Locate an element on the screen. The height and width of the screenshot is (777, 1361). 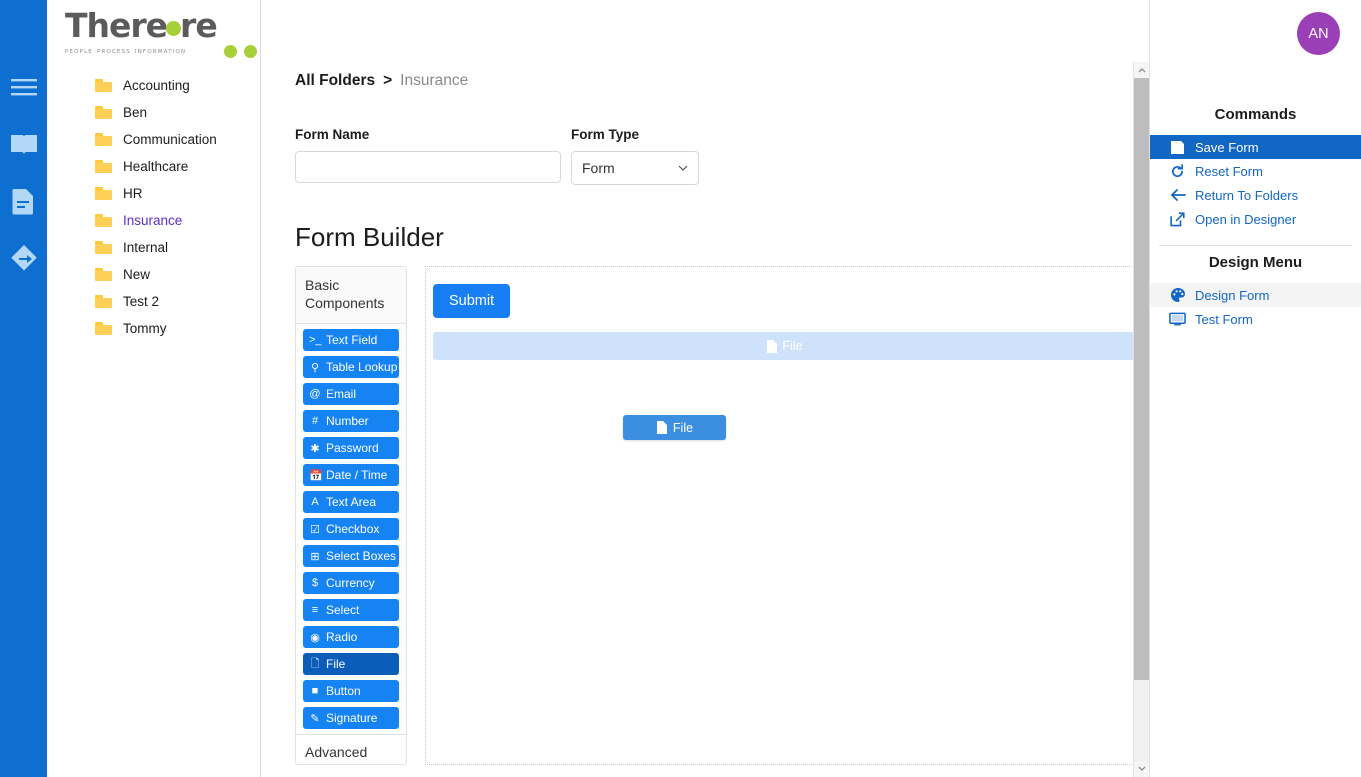
tree-item-communication: Communication is located at coordinates (153, 139).